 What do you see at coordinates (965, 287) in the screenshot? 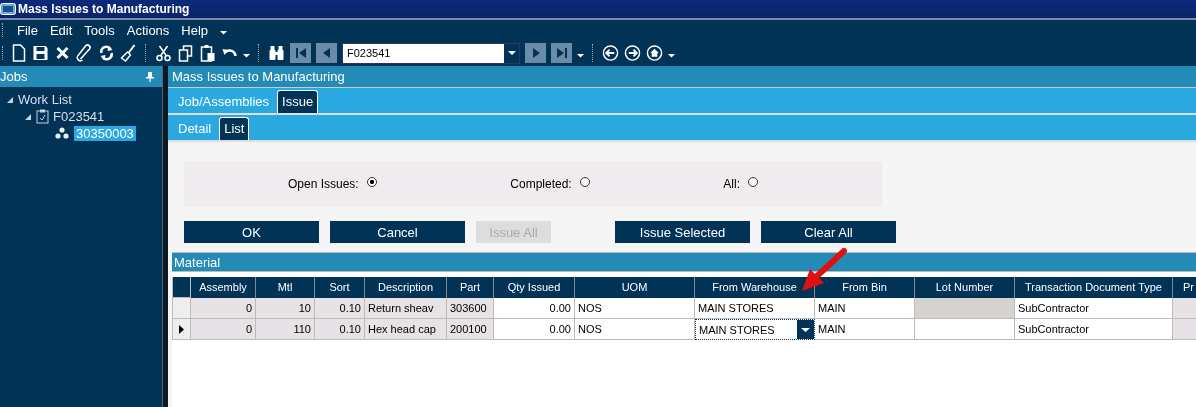
I see `column-header: Lot Number` at bounding box center [965, 287].